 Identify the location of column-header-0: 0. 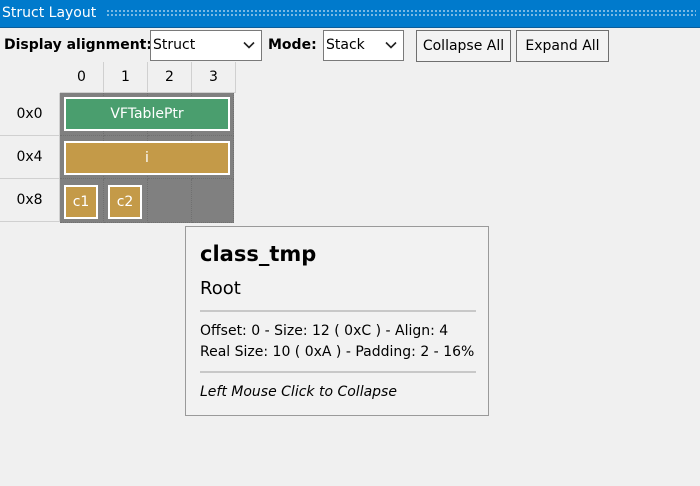
(82, 77).